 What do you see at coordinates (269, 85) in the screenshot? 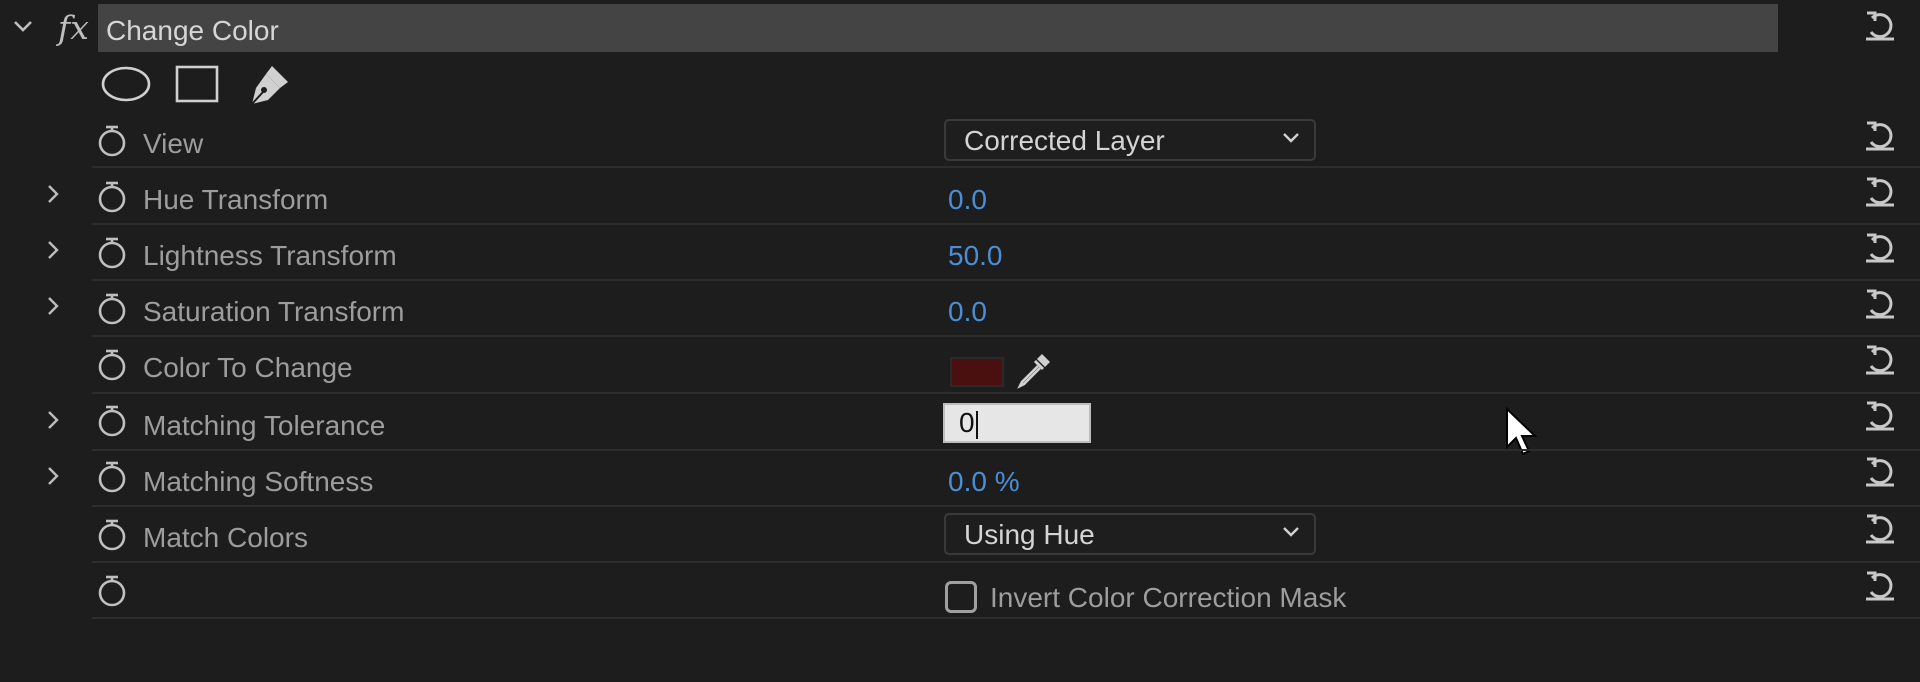
I see `pen-mask-icon` at bounding box center [269, 85].